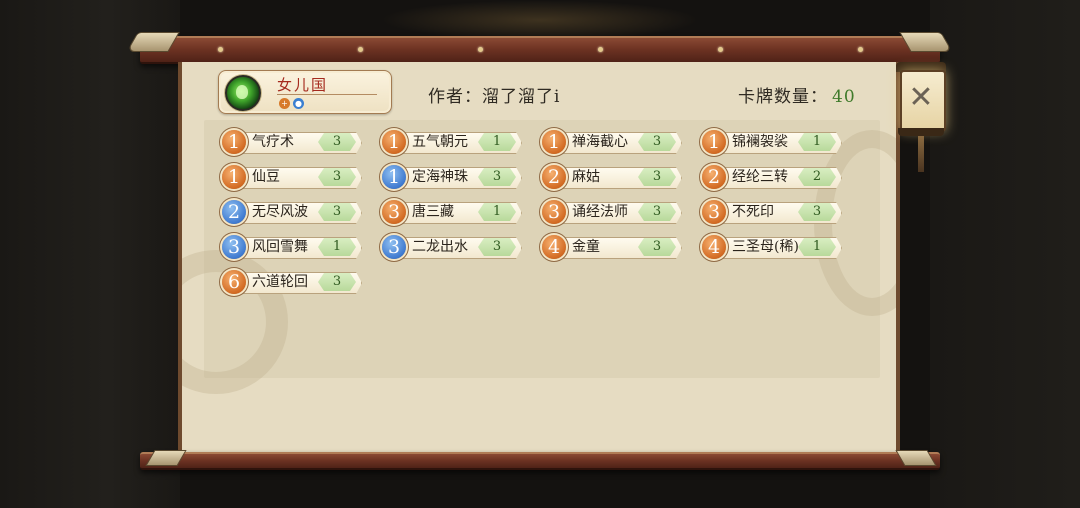  I want to click on card-item: 1 1 五气朝元, so click(449, 142).